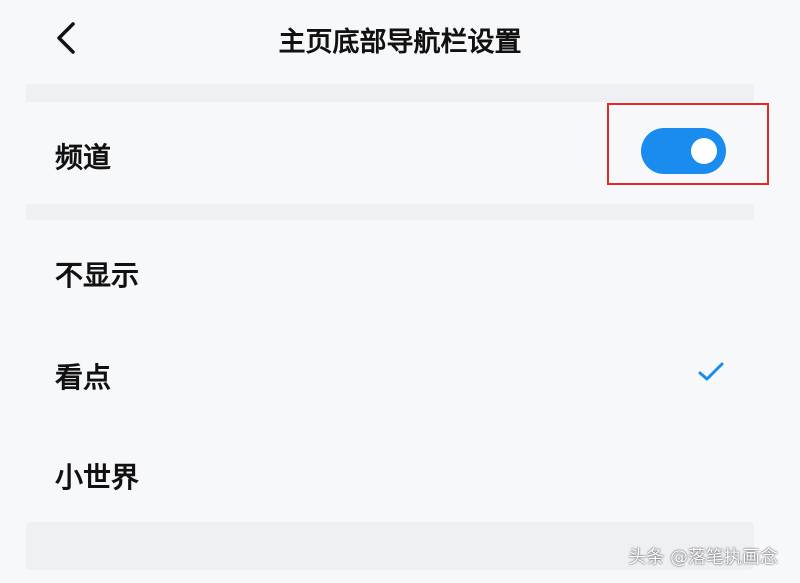  I want to click on watermark: 头条 @落笔执画念, so click(703, 557).